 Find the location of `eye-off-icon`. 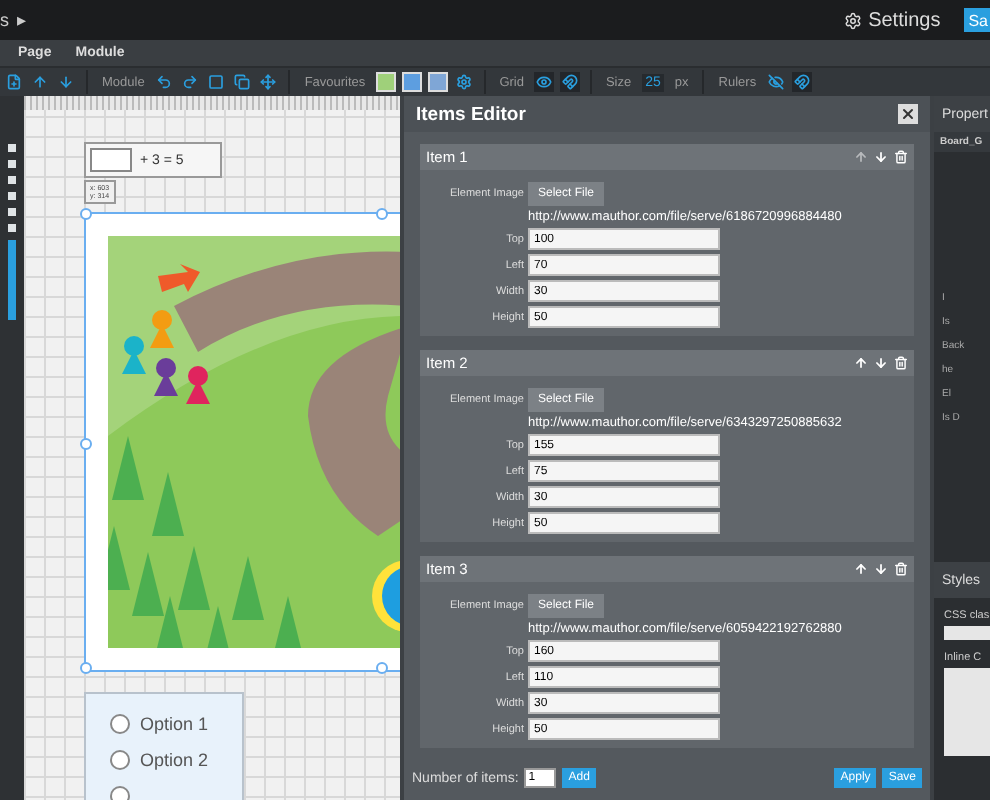

eye-off-icon is located at coordinates (776, 82).